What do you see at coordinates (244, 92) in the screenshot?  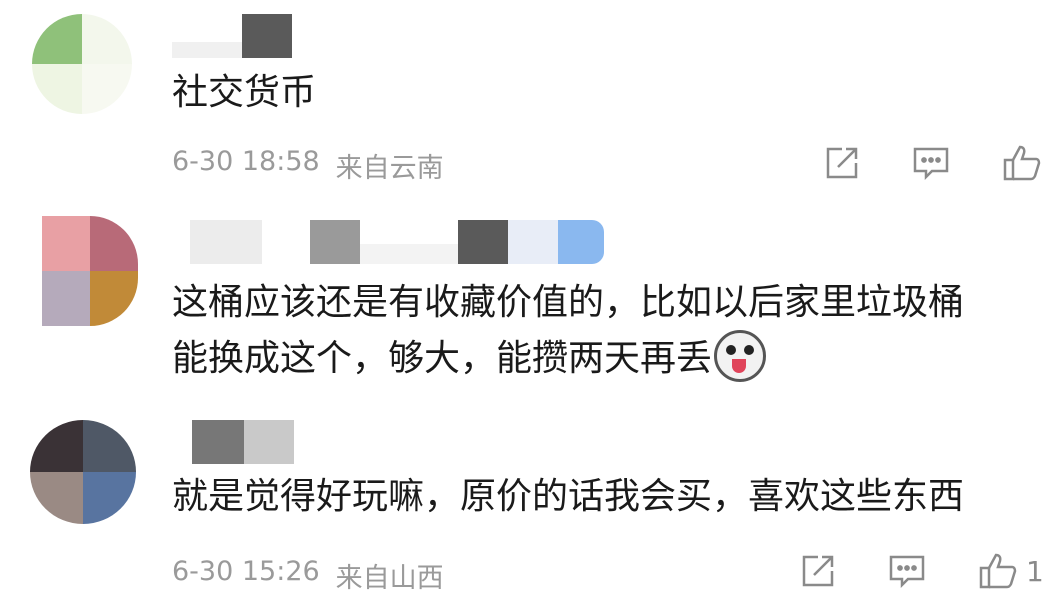 I see `comment-text: 社交货币` at bounding box center [244, 92].